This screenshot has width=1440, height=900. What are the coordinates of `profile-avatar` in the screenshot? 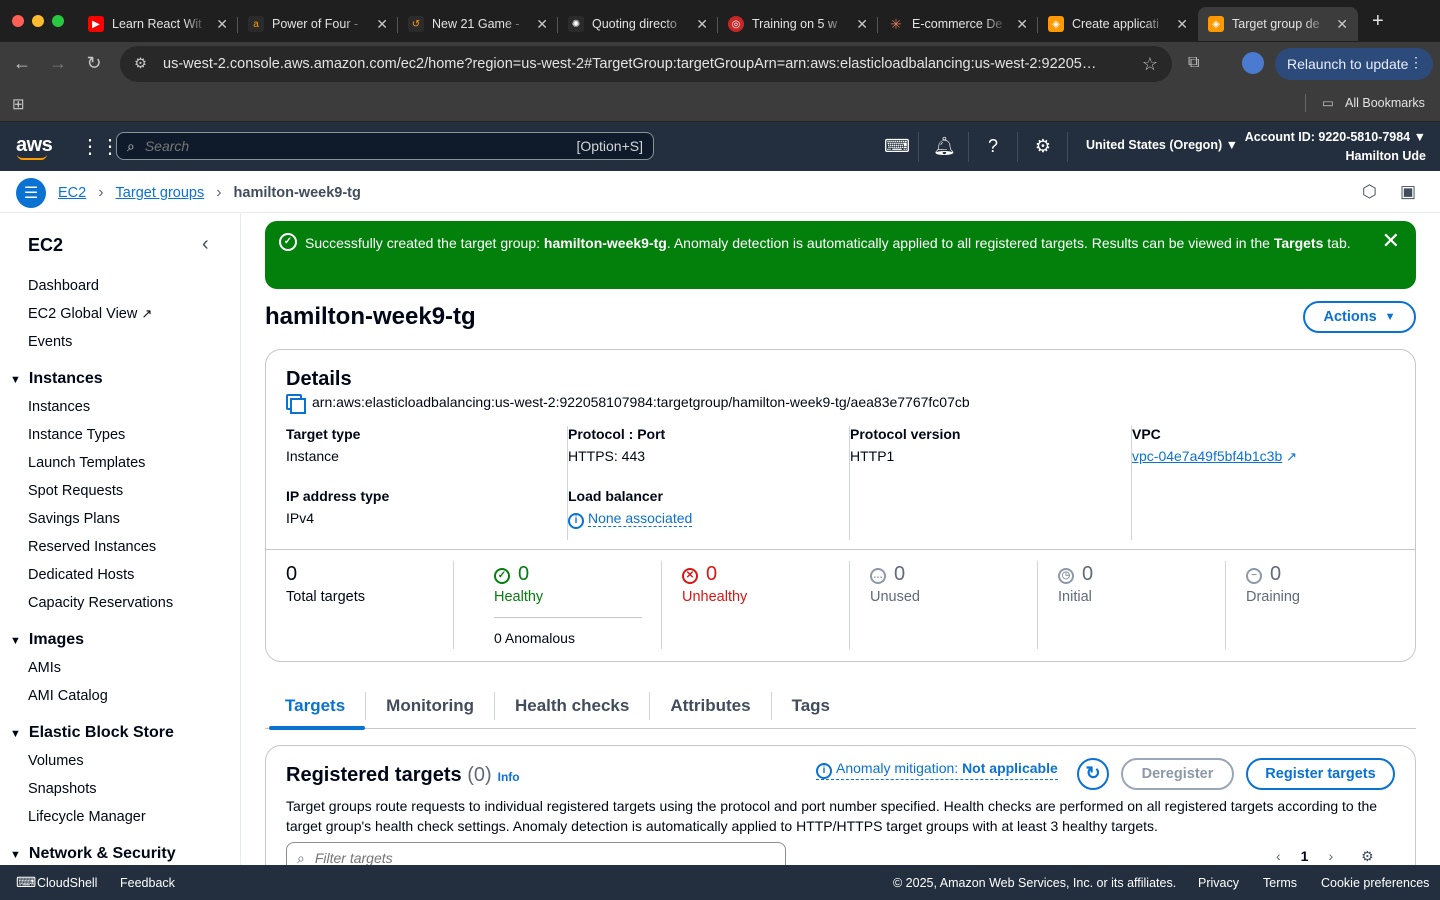 It's located at (1253, 63).